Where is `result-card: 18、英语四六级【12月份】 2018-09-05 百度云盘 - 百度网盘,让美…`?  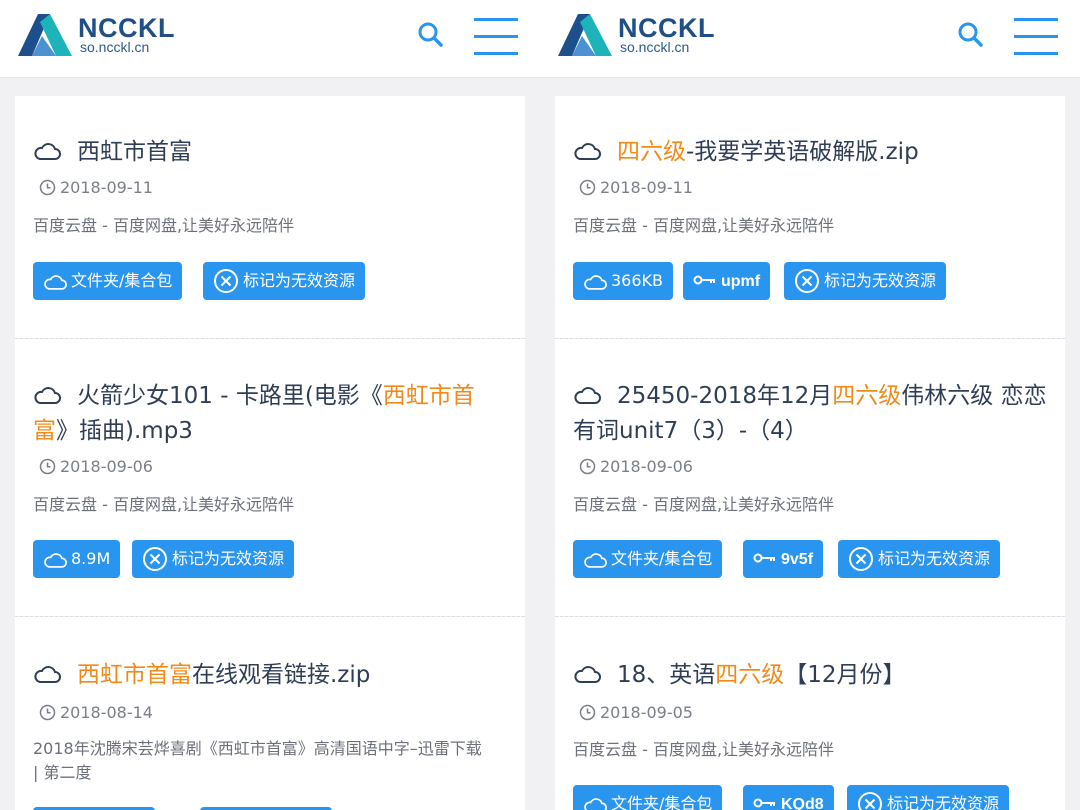 result-card: 18、英语四六级【12月份】 2018-09-05 百度云盘 - 百度网盘,让美… is located at coordinates (810, 713).